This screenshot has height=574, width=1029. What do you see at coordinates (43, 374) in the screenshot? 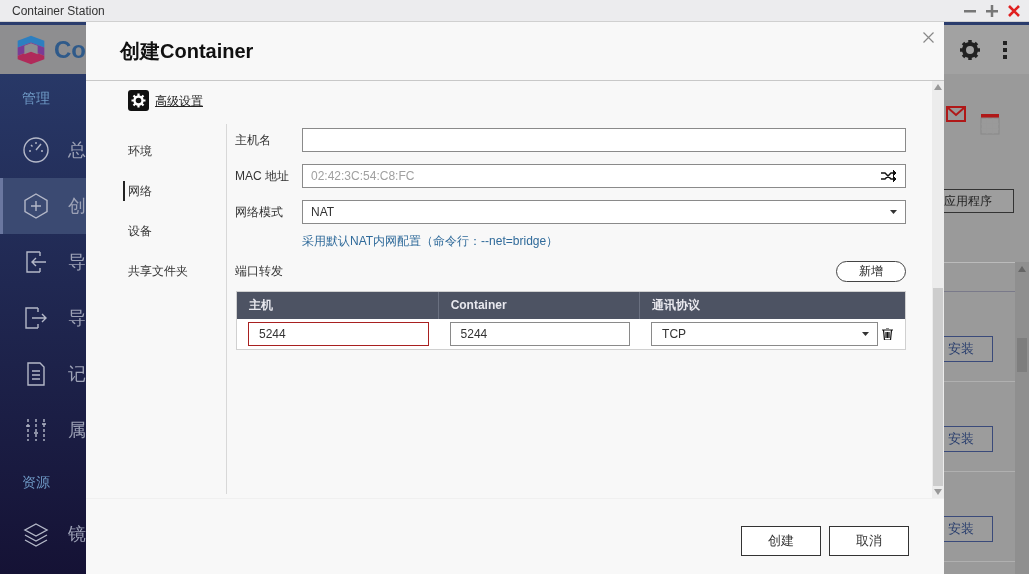
I see `nav-item: 记` at bounding box center [43, 374].